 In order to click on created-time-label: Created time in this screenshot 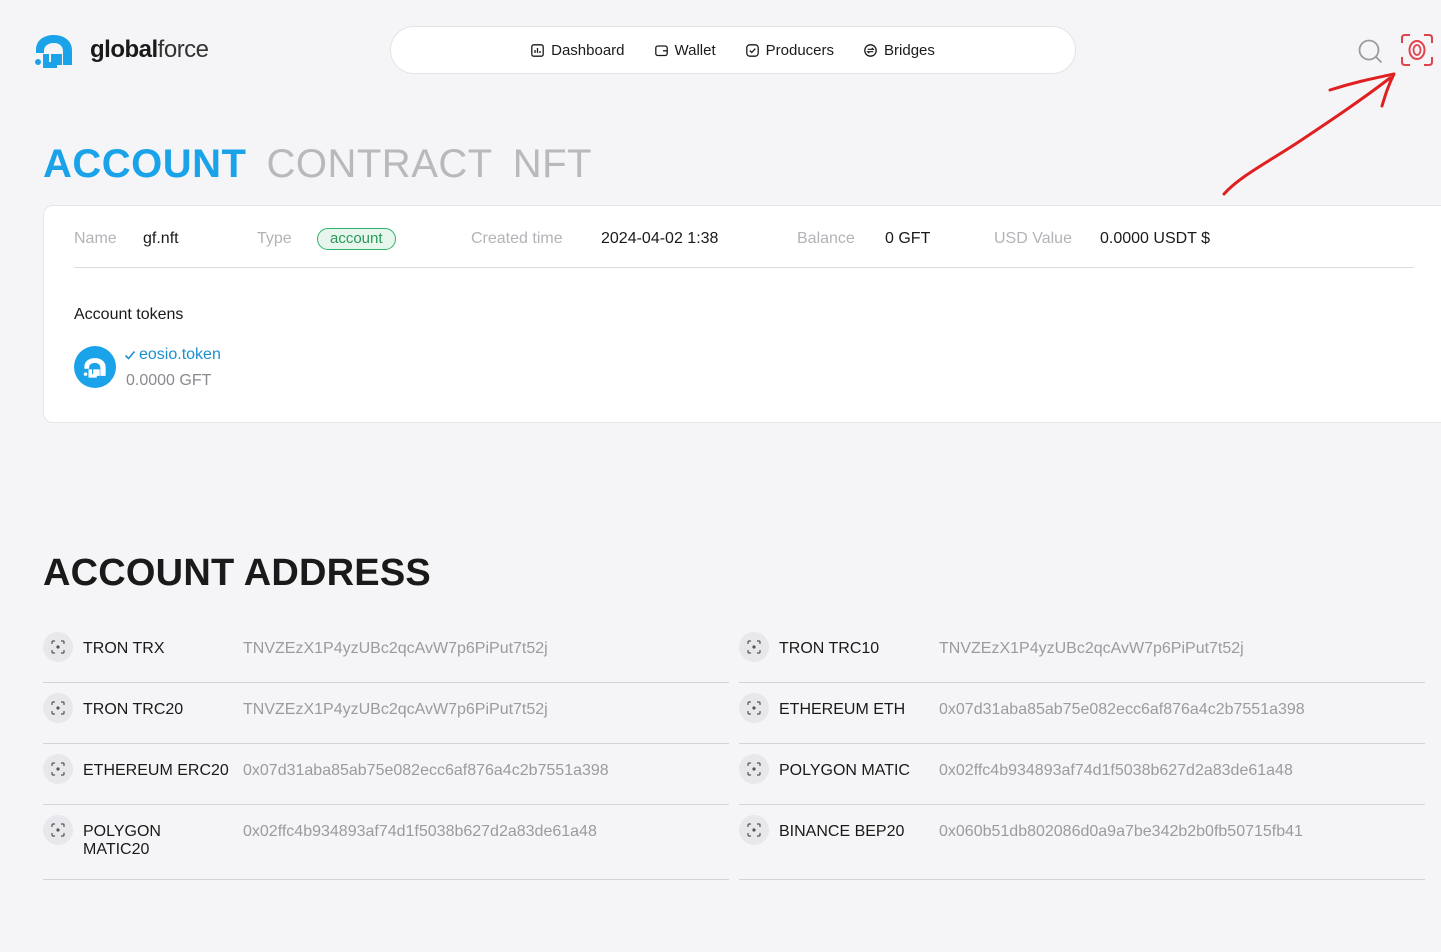, I will do `click(517, 238)`.